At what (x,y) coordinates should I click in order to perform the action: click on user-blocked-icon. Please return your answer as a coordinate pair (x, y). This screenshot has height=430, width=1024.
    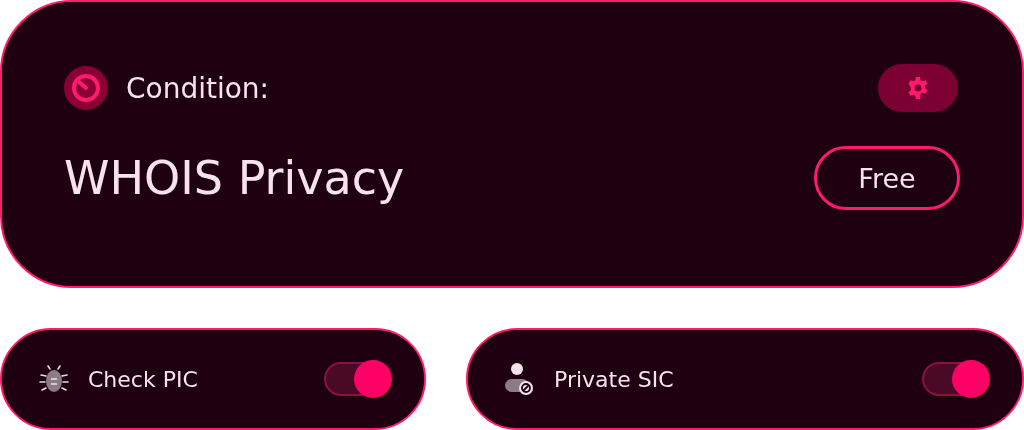
    Looking at the image, I should click on (520, 379).